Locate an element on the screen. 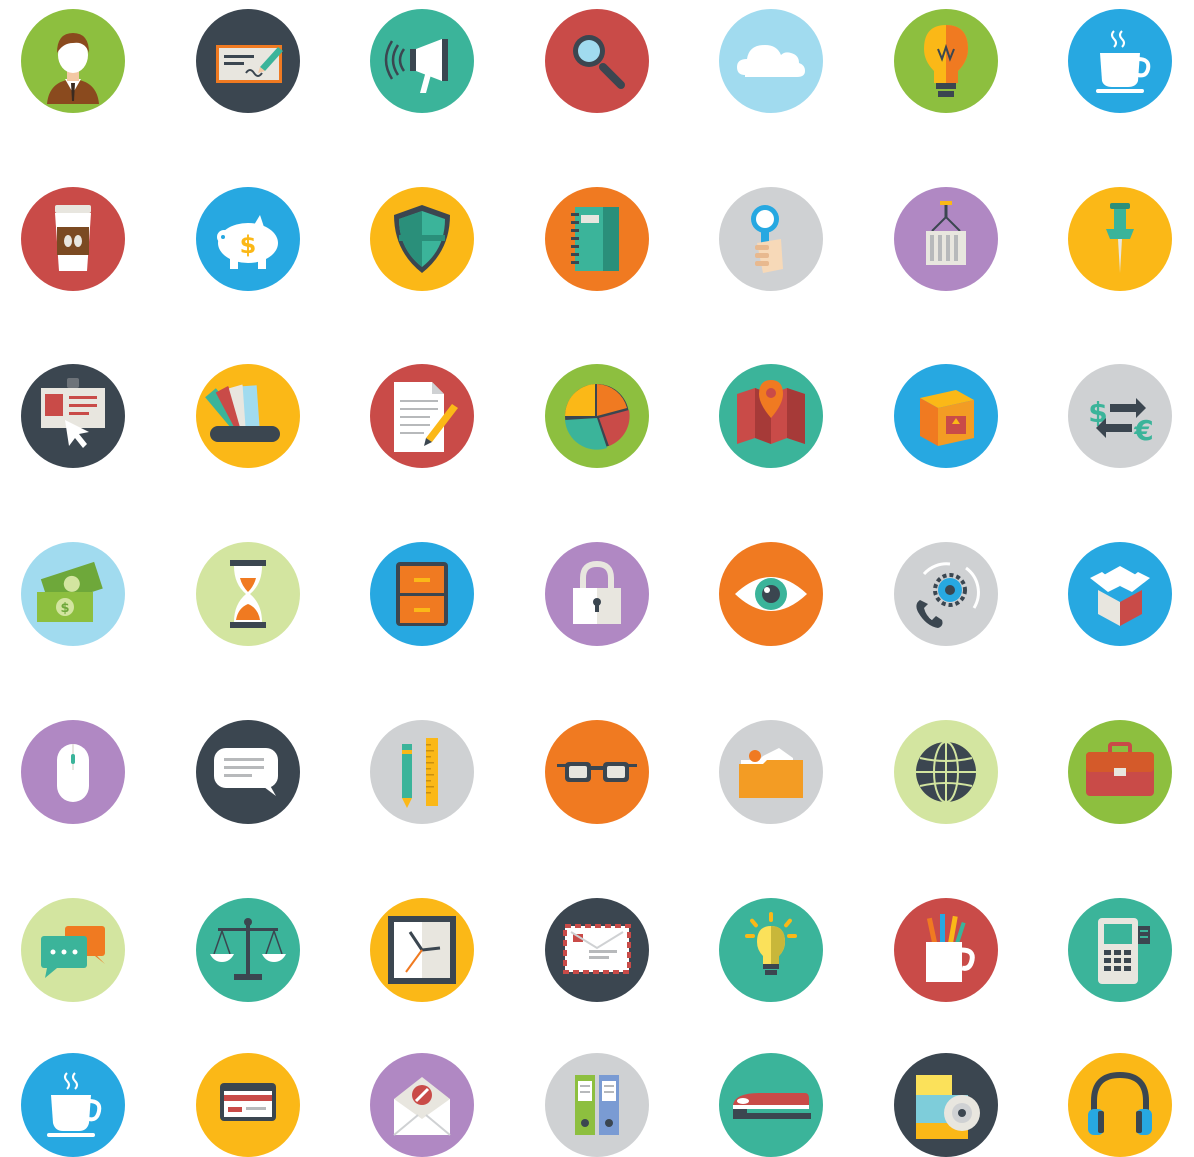  open-box-icon is located at coordinates (1120, 594).